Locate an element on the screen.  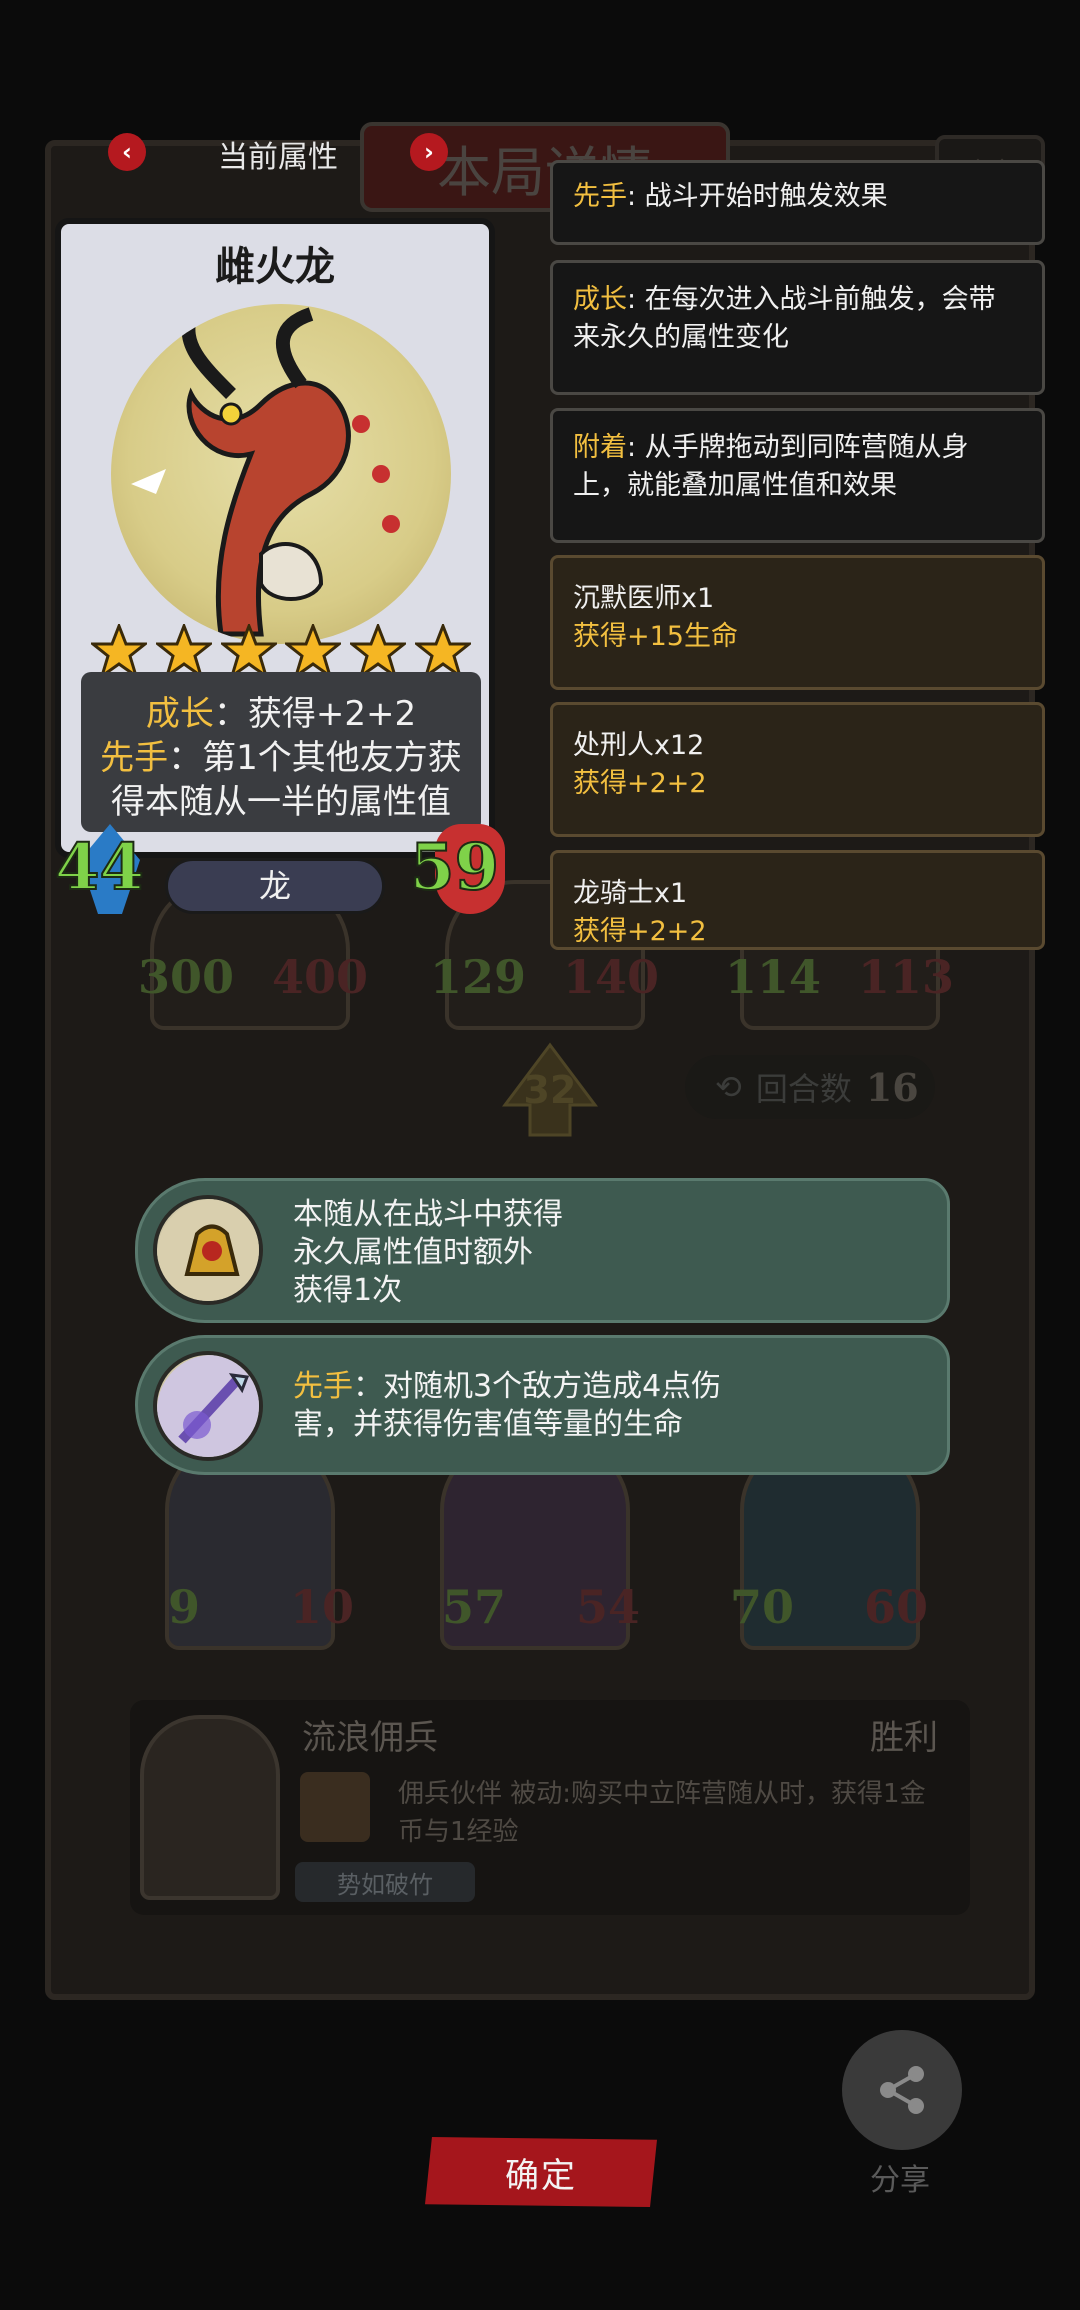
card-opener-line-2: 得本随从一半的属性值 is located at coordinates (281, 802).